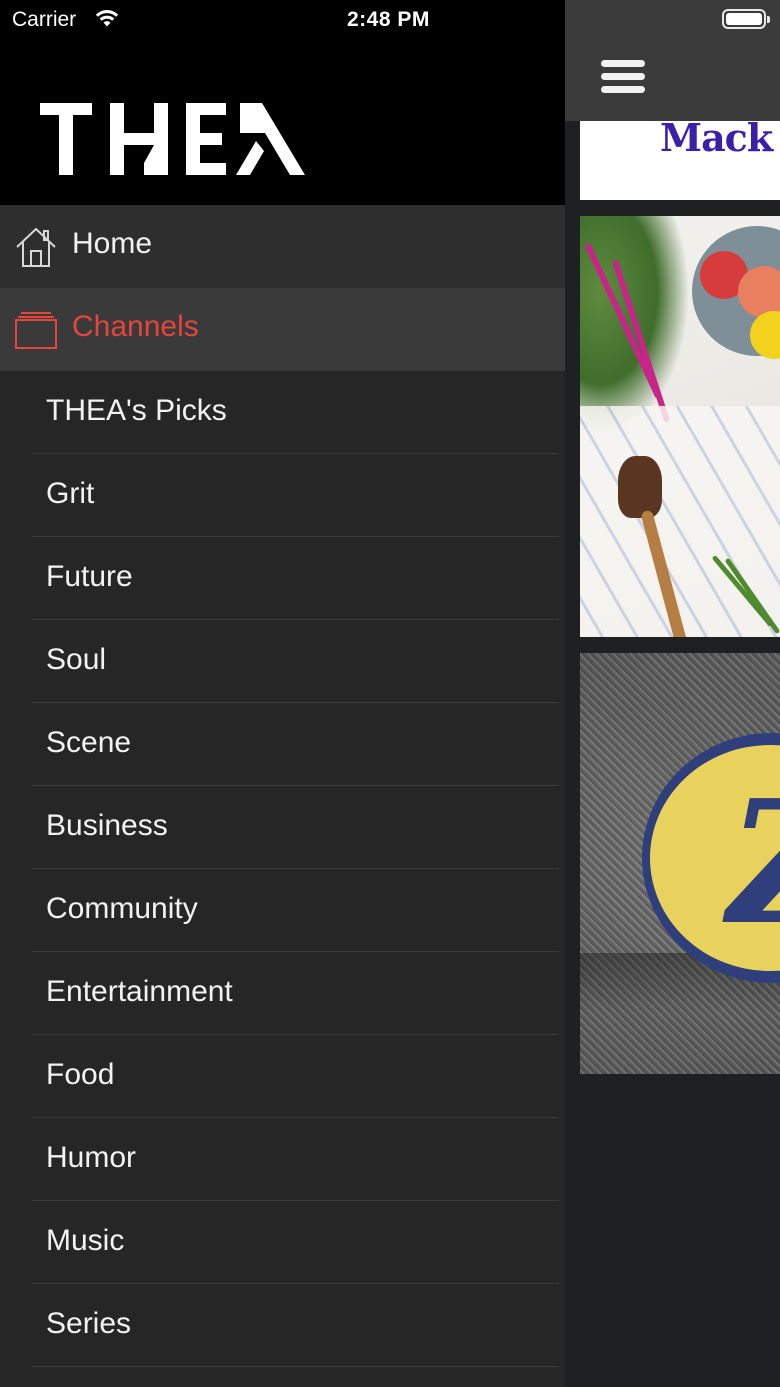 The width and height of the screenshot is (780, 1387). What do you see at coordinates (36, 330) in the screenshot?
I see `channels-folder-icon` at bounding box center [36, 330].